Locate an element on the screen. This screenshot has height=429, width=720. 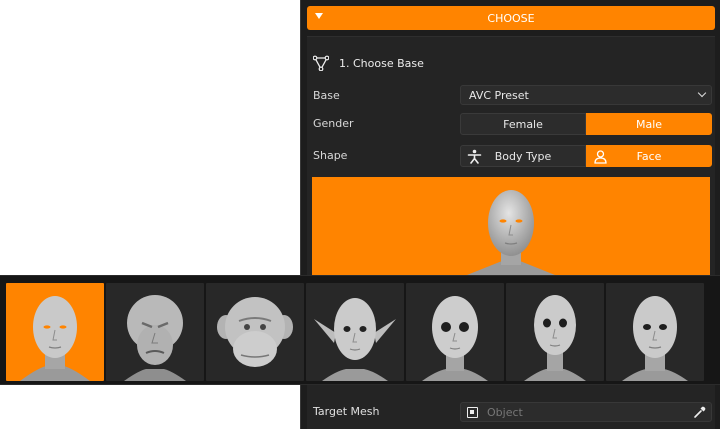
base-dropdown-value: AVC Preset is located at coordinates (499, 95).